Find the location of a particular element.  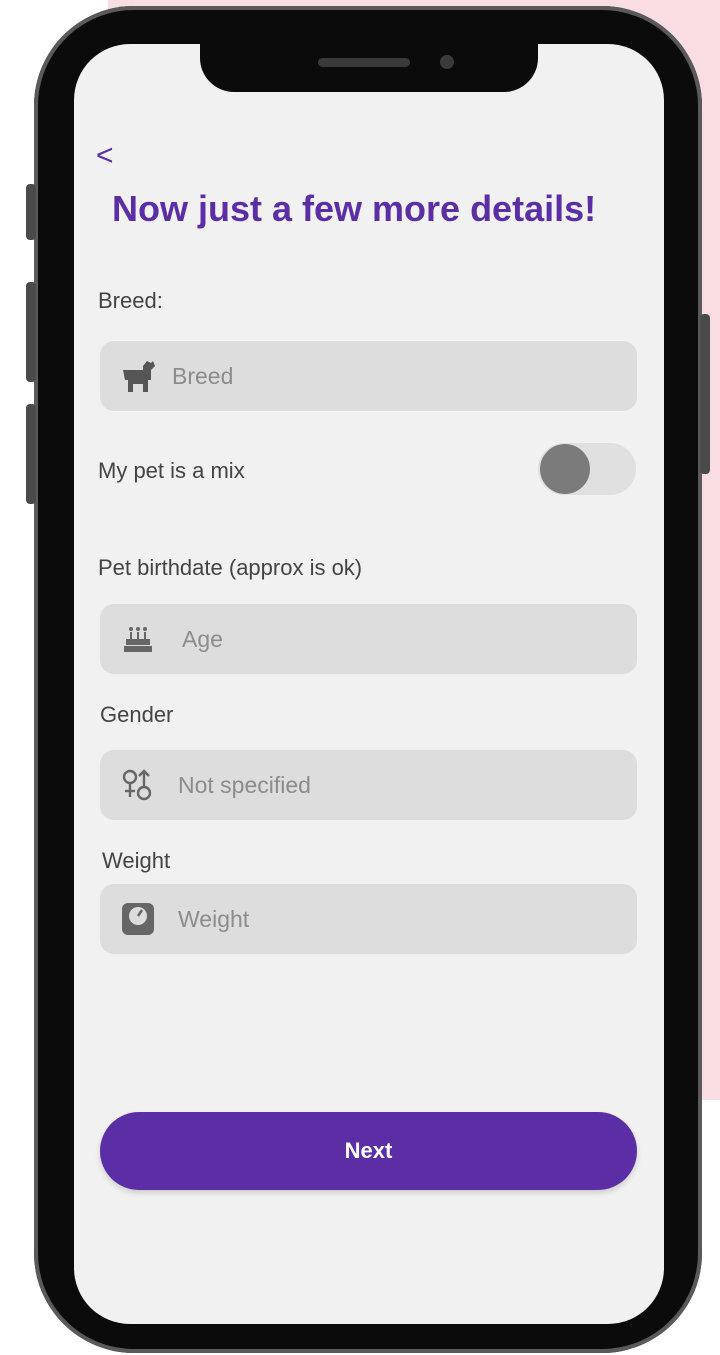

gender-icon is located at coordinates (138, 785).